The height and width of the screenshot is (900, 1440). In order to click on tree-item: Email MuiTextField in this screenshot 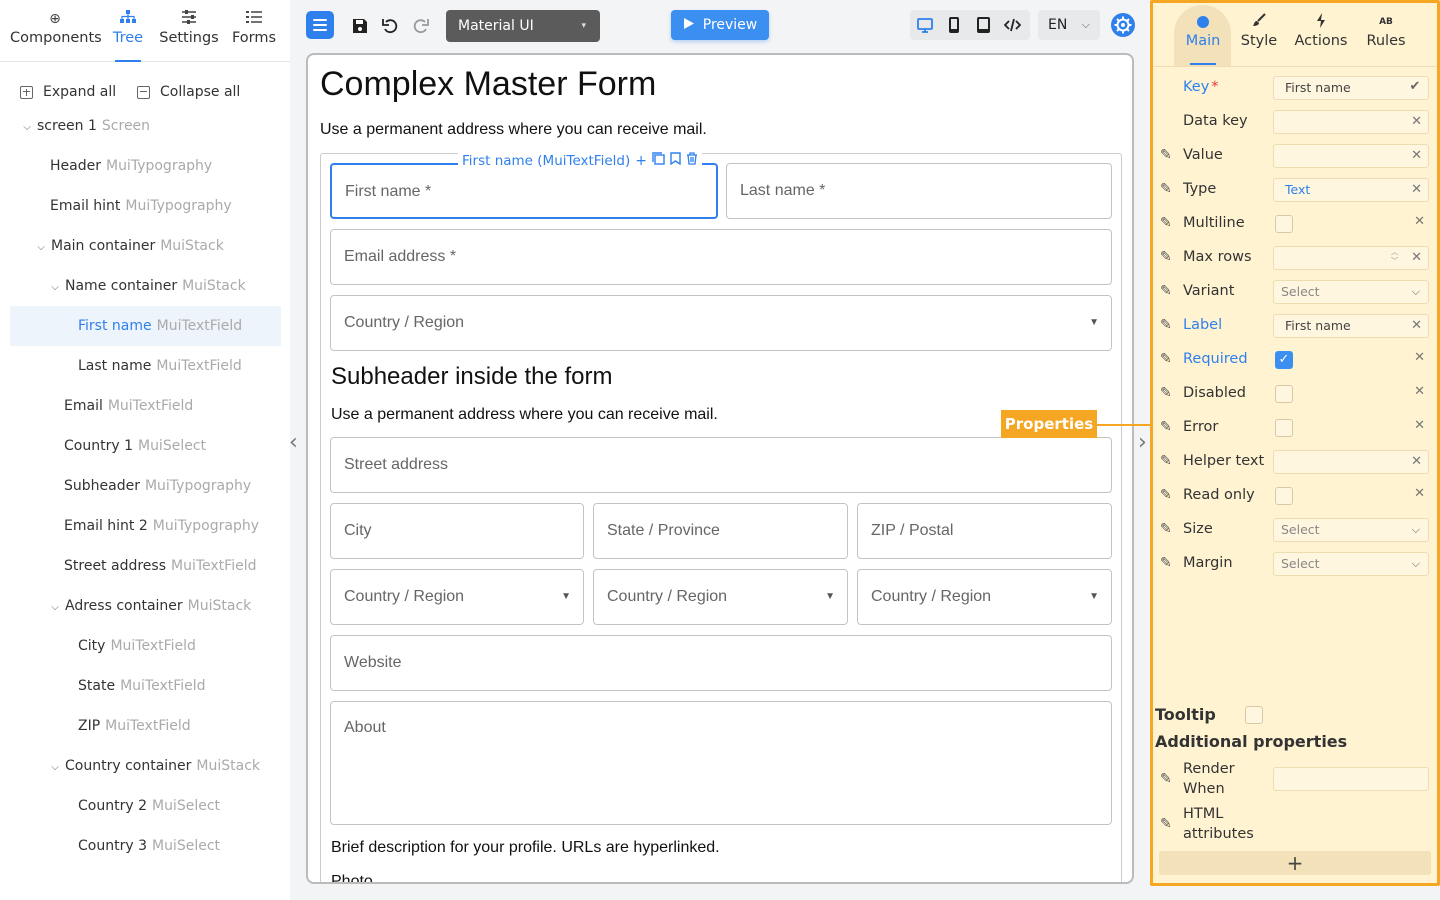, I will do `click(145, 406)`.